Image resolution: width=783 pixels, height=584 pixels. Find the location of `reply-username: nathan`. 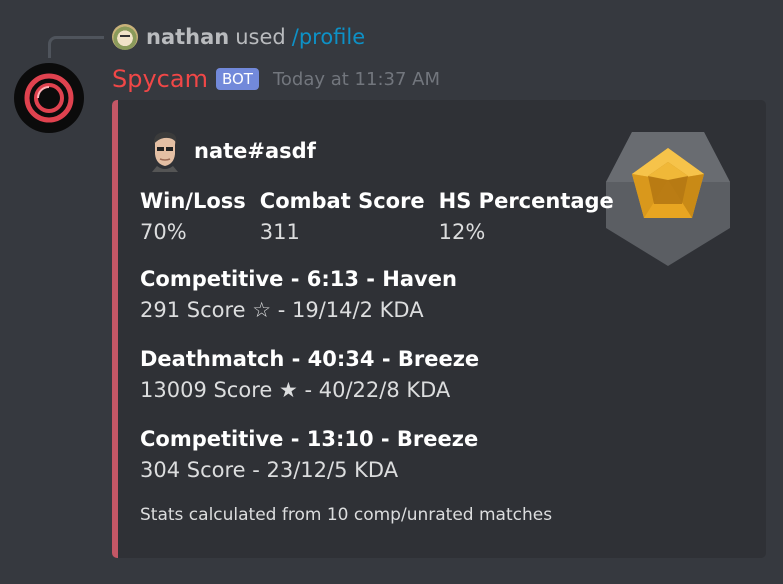

reply-username: nathan is located at coordinates (187, 37).